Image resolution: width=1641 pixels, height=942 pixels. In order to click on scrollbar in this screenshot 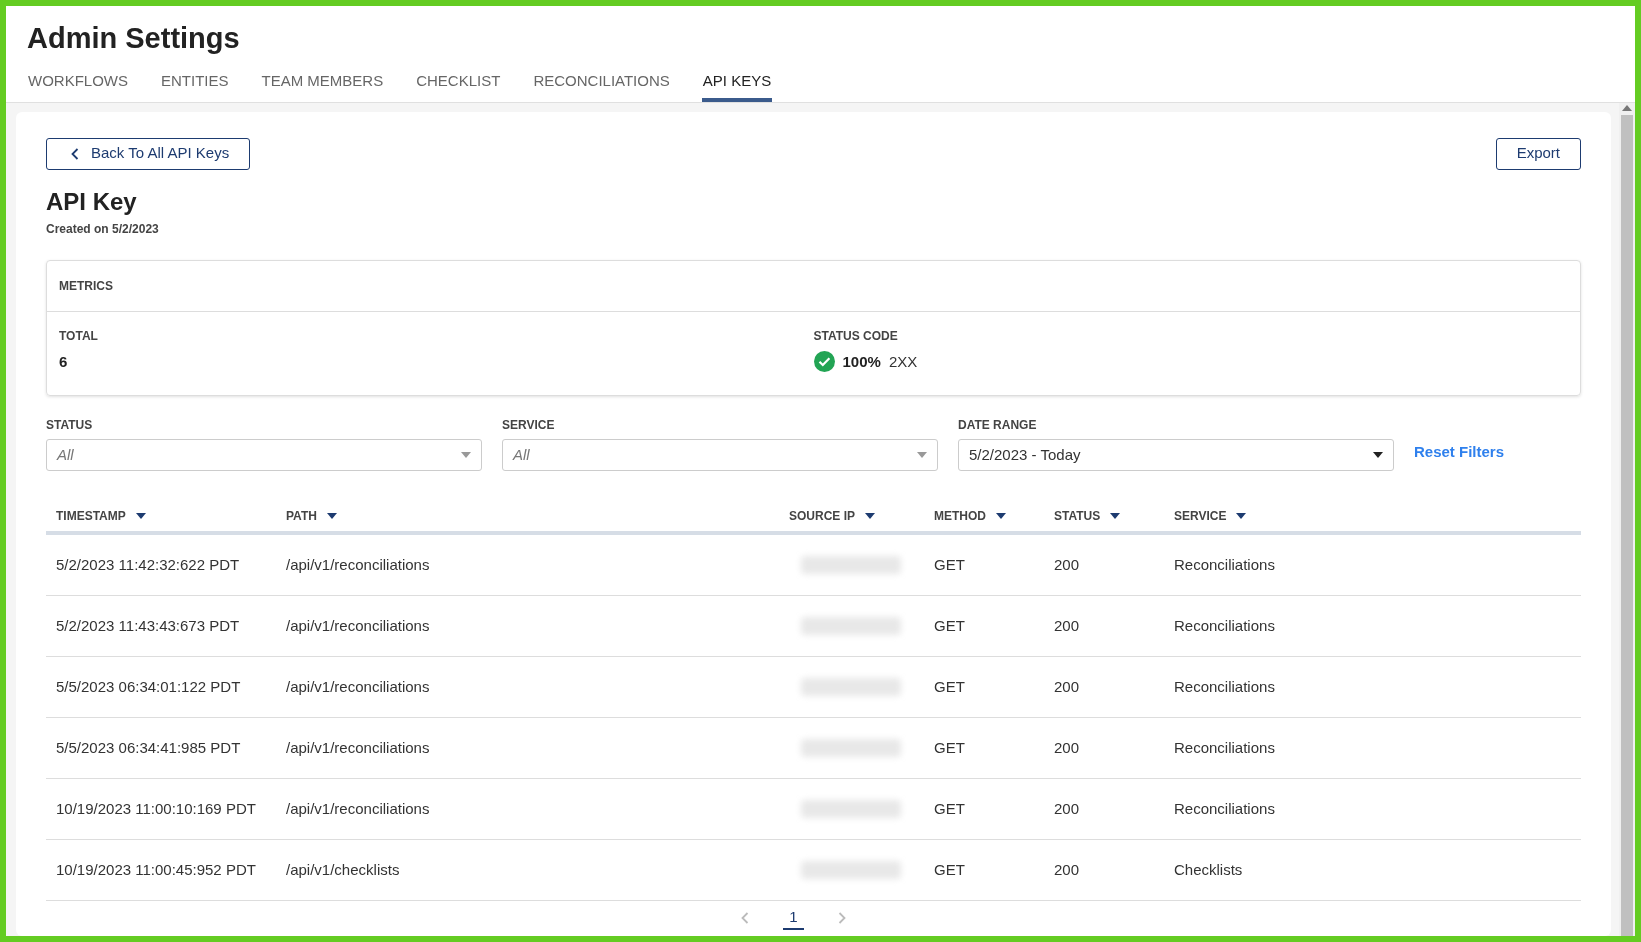, I will do `click(1627, 519)`.